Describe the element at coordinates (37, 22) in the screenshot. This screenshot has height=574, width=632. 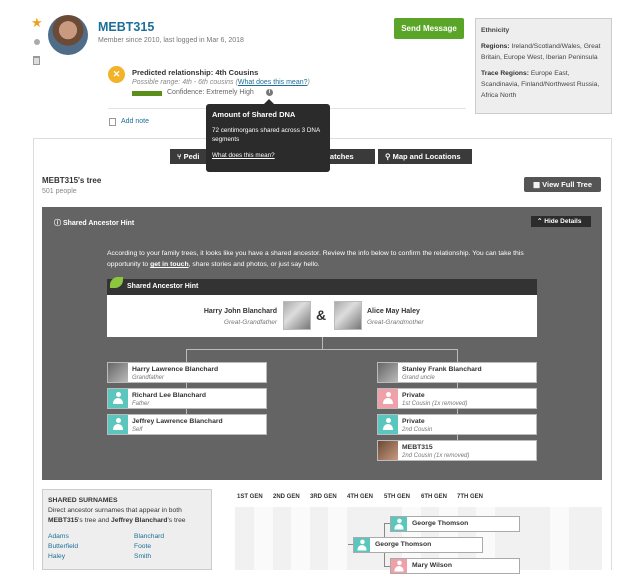
I see `favorite-star-icon: ★` at that location.